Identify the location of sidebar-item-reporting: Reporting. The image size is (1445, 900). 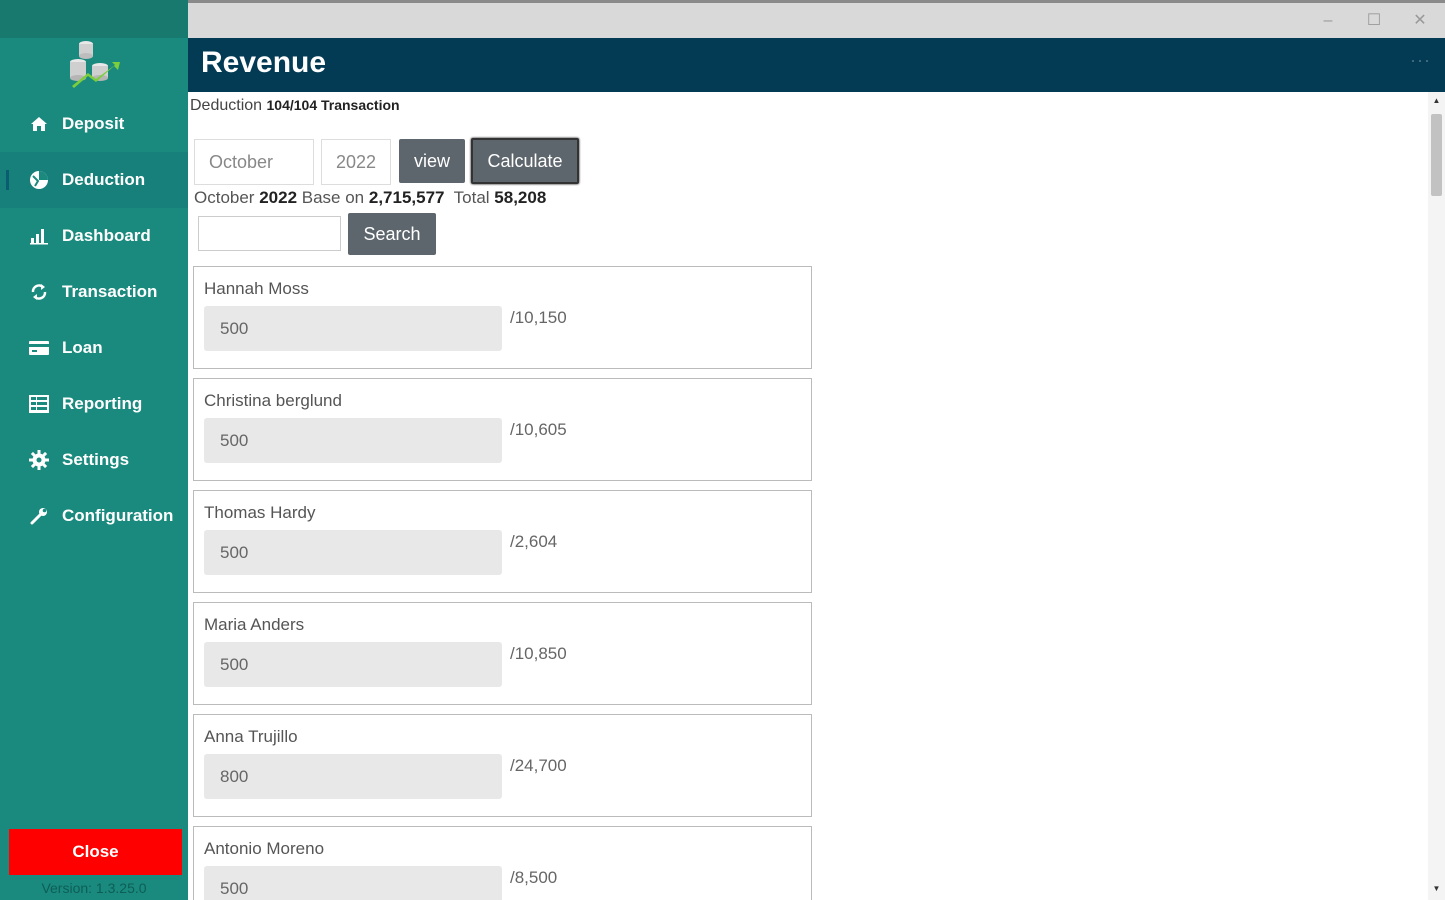
(94, 404).